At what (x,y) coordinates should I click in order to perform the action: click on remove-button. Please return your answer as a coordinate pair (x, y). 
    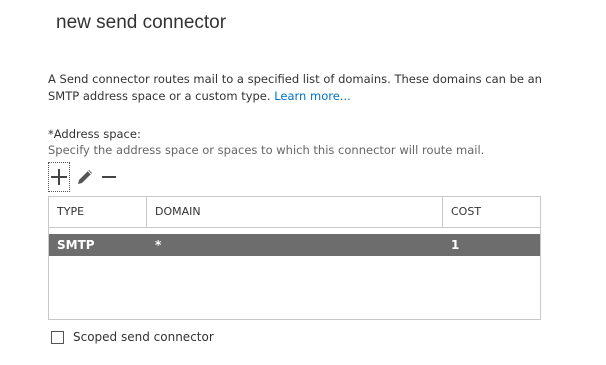
    Looking at the image, I should click on (109, 177).